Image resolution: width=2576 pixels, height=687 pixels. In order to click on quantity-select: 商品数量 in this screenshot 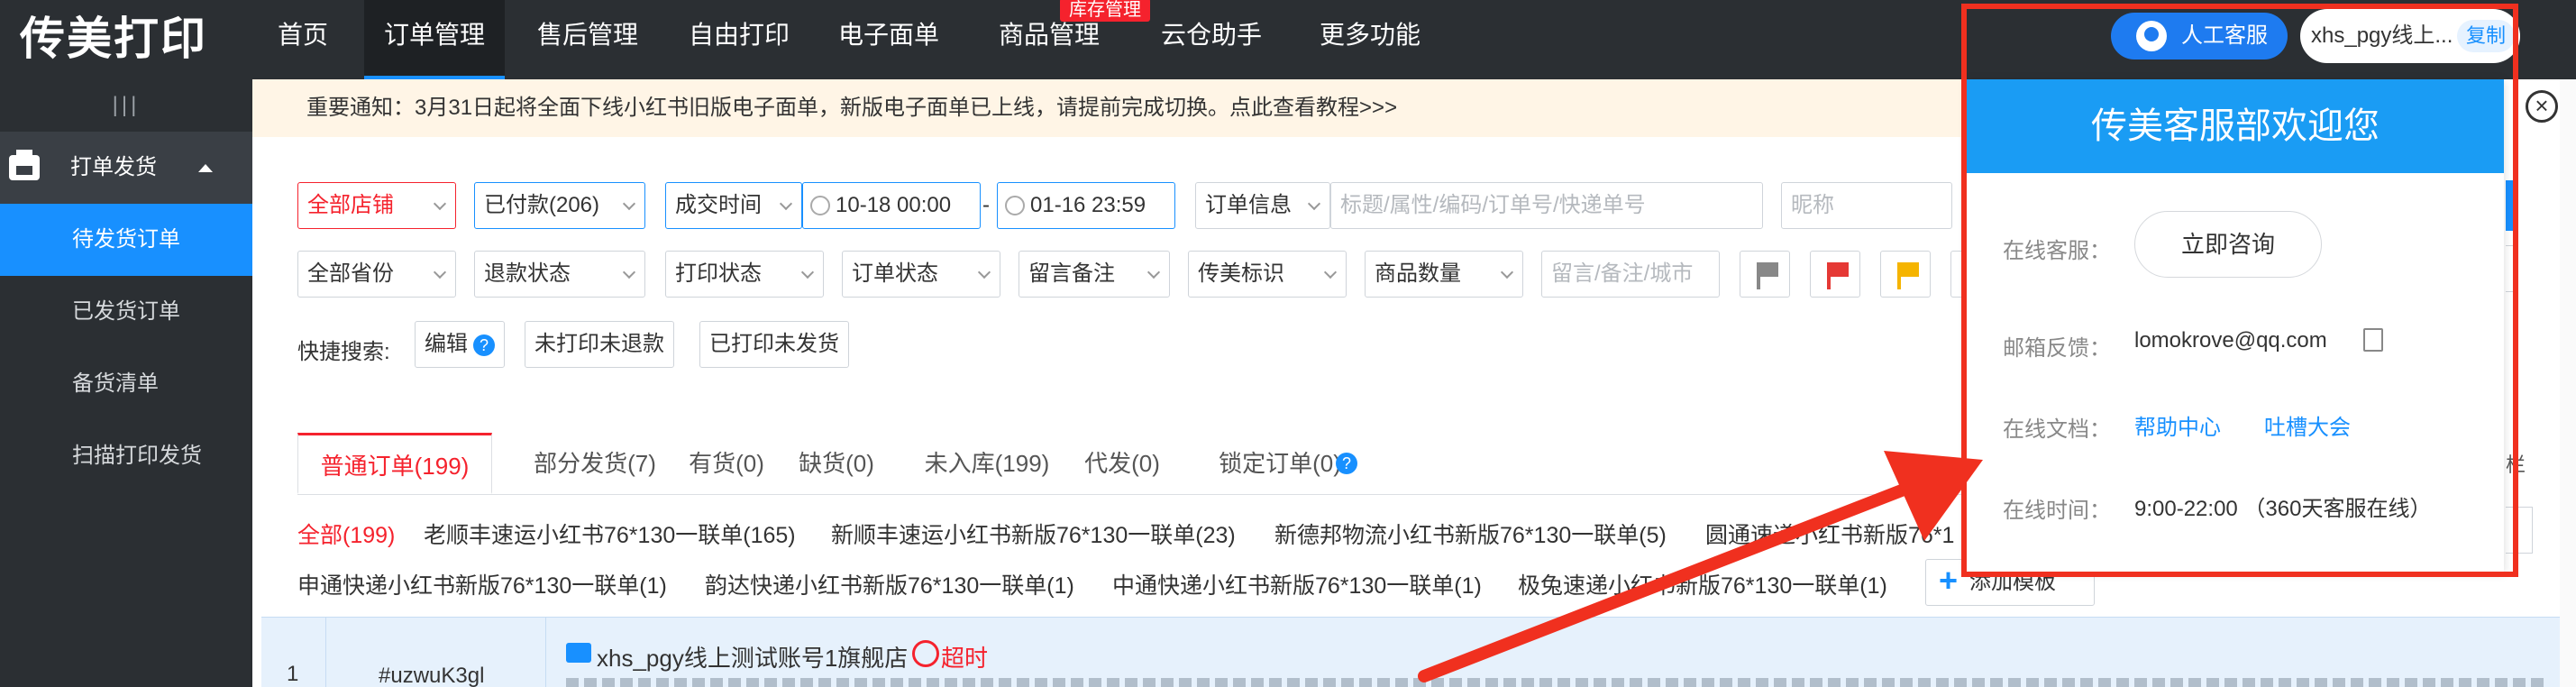, I will do `click(1444, 274)`.